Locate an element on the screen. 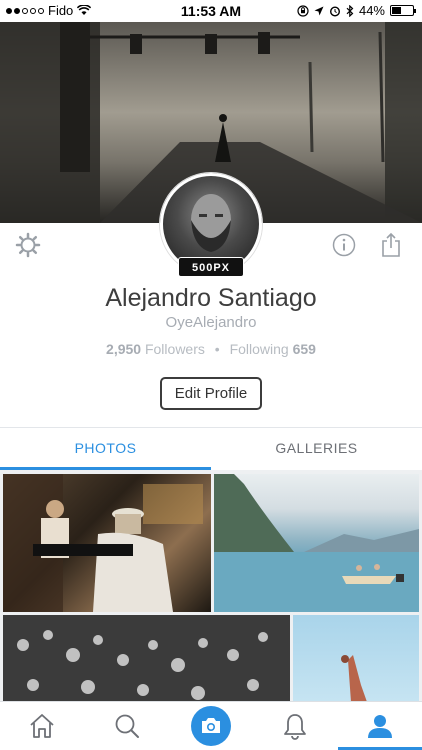 This screenshot has width=422, height=750. info-icon is located at coordinates (344, 245).